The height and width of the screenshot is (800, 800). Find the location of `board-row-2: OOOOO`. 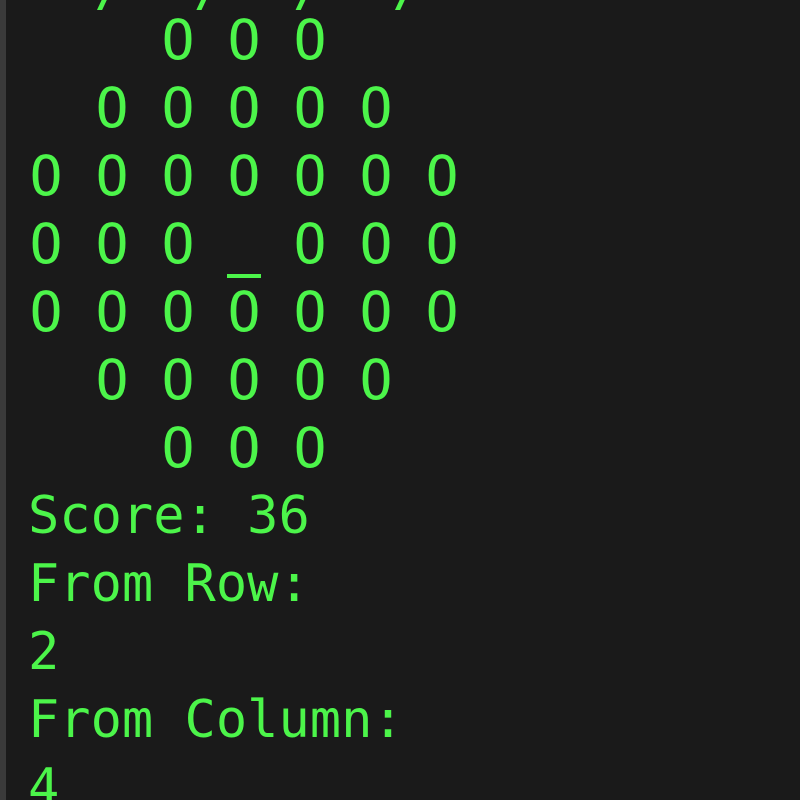

board-row-2: OOOOO is located at coordinates (258, 108).